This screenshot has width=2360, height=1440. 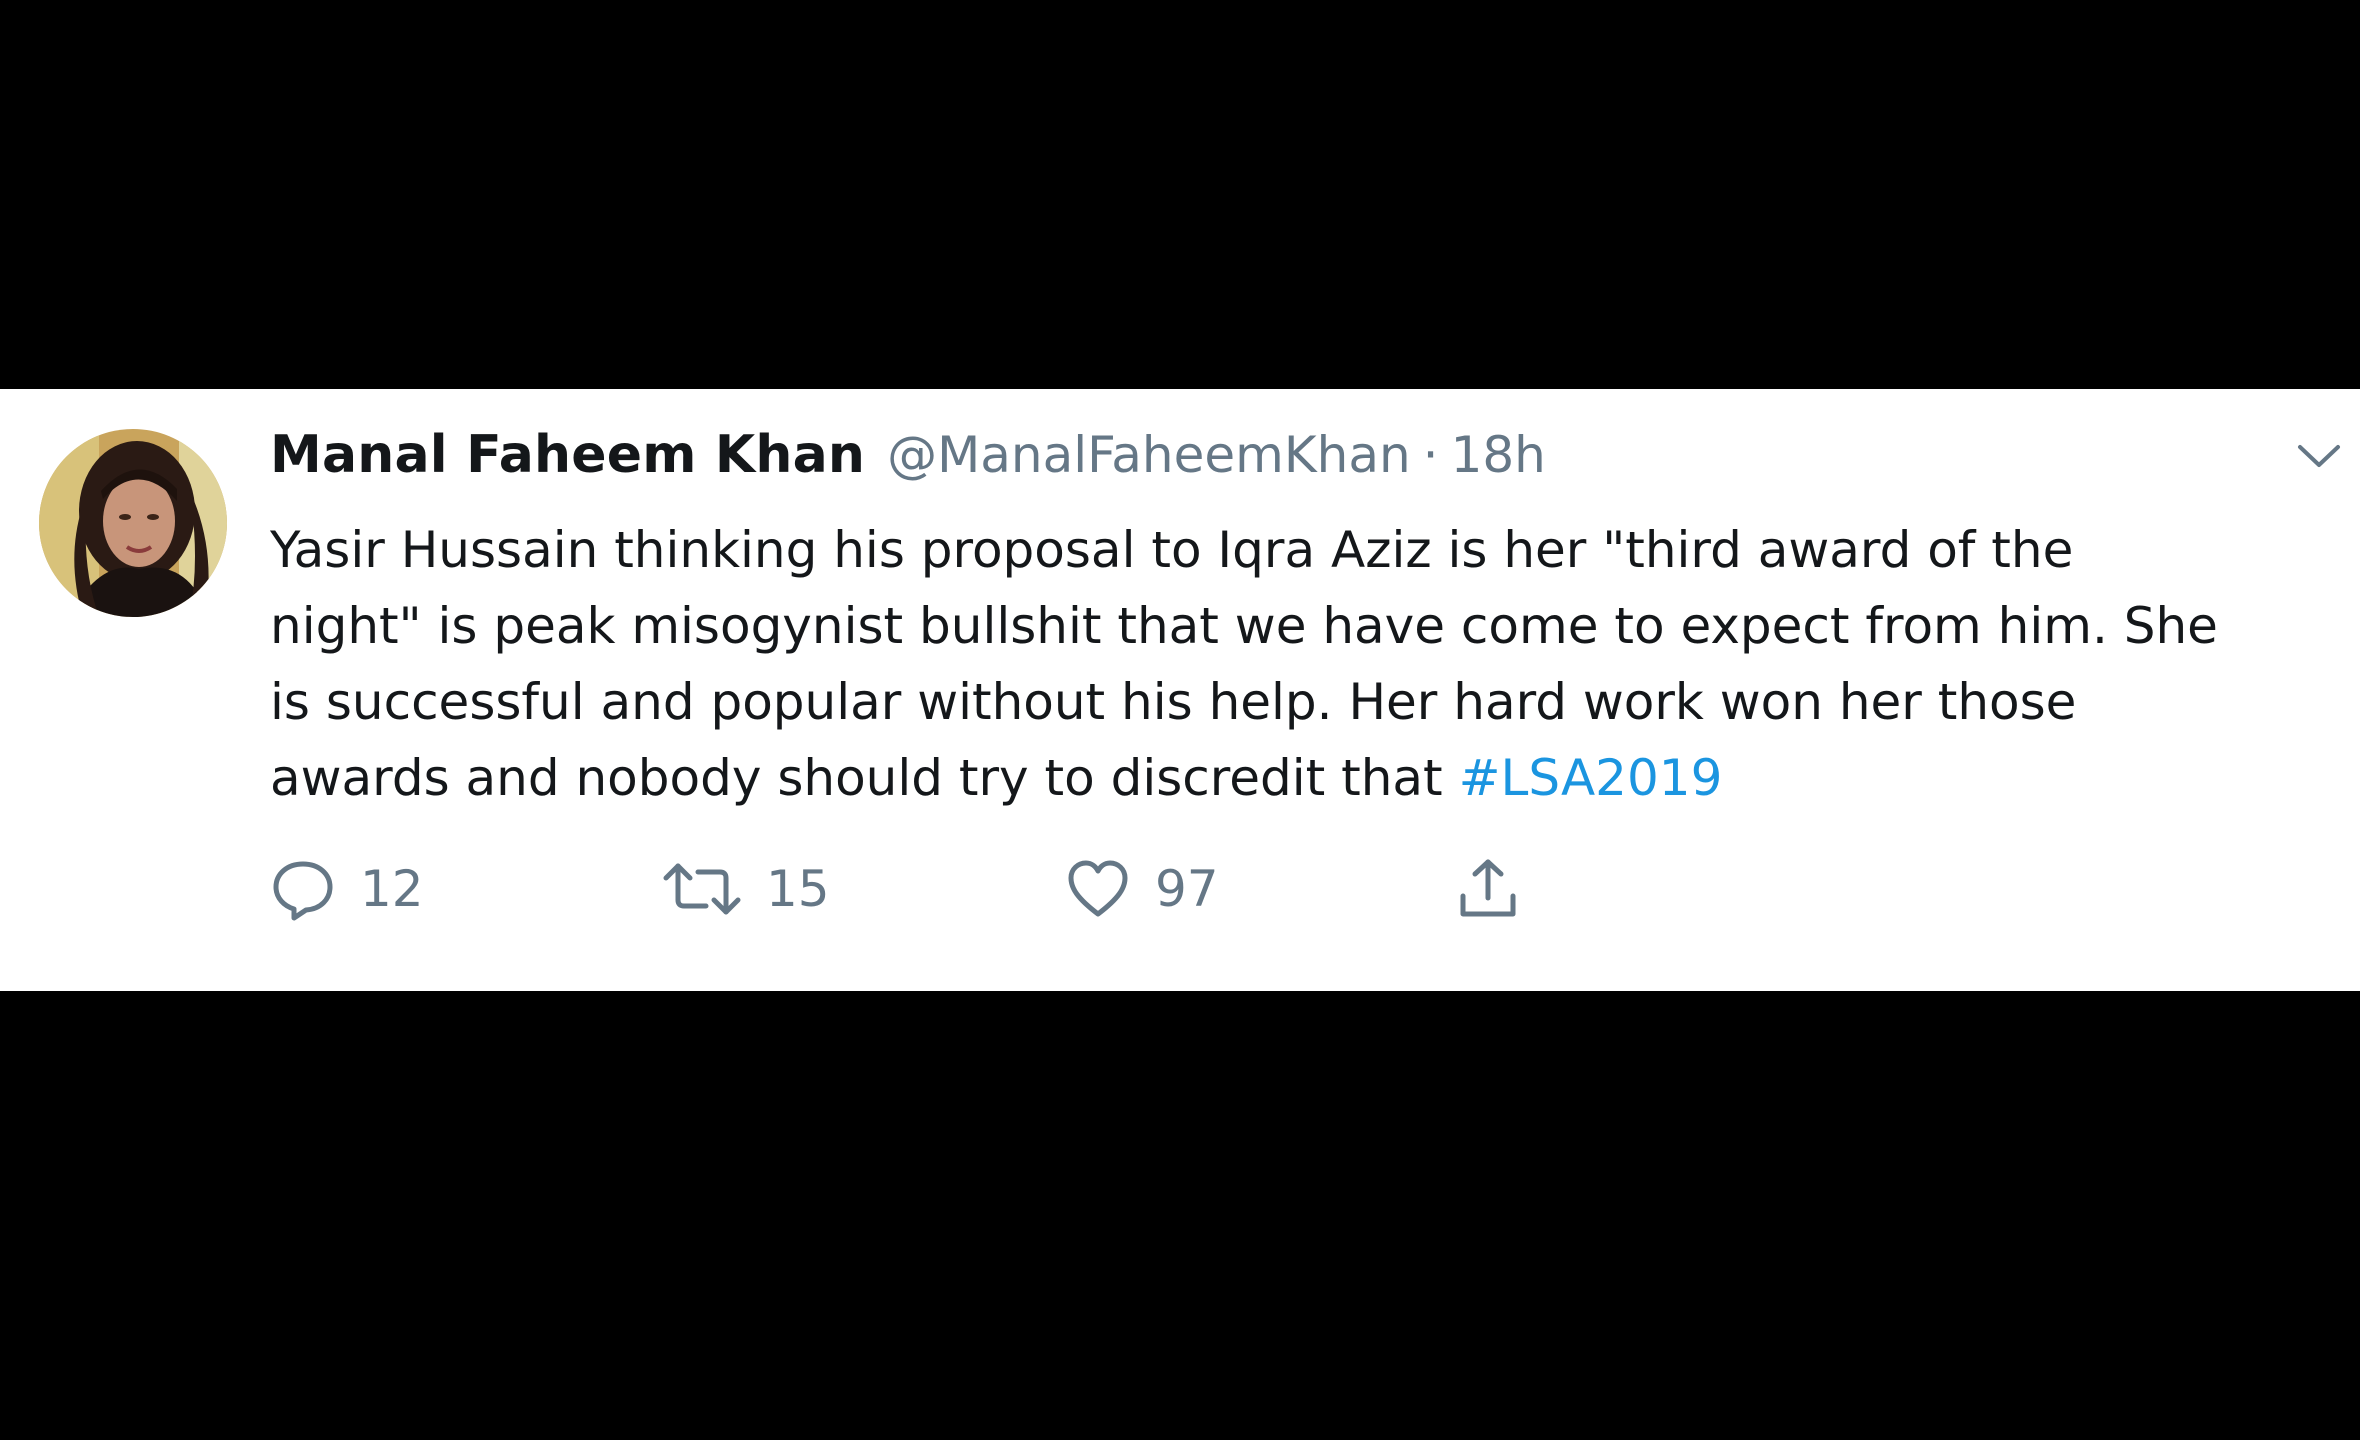 What do you see at coordinates (1142, 889) in the screenshot?
I see `like-button: 97` at bounding box center [1142, 889].